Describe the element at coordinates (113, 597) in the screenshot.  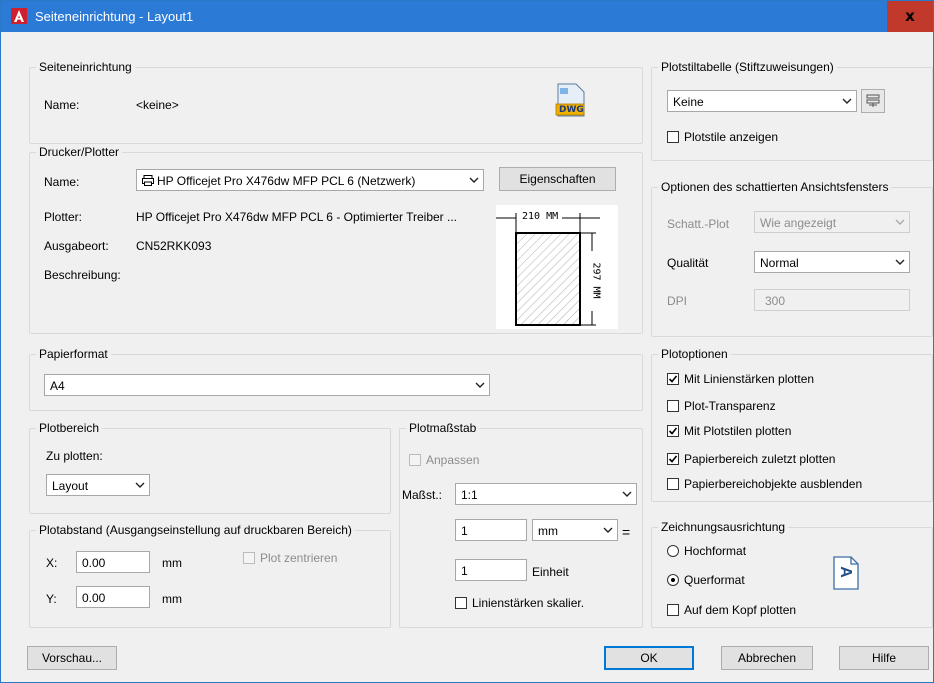
I see `offset-y-input: 0.00` at that location.